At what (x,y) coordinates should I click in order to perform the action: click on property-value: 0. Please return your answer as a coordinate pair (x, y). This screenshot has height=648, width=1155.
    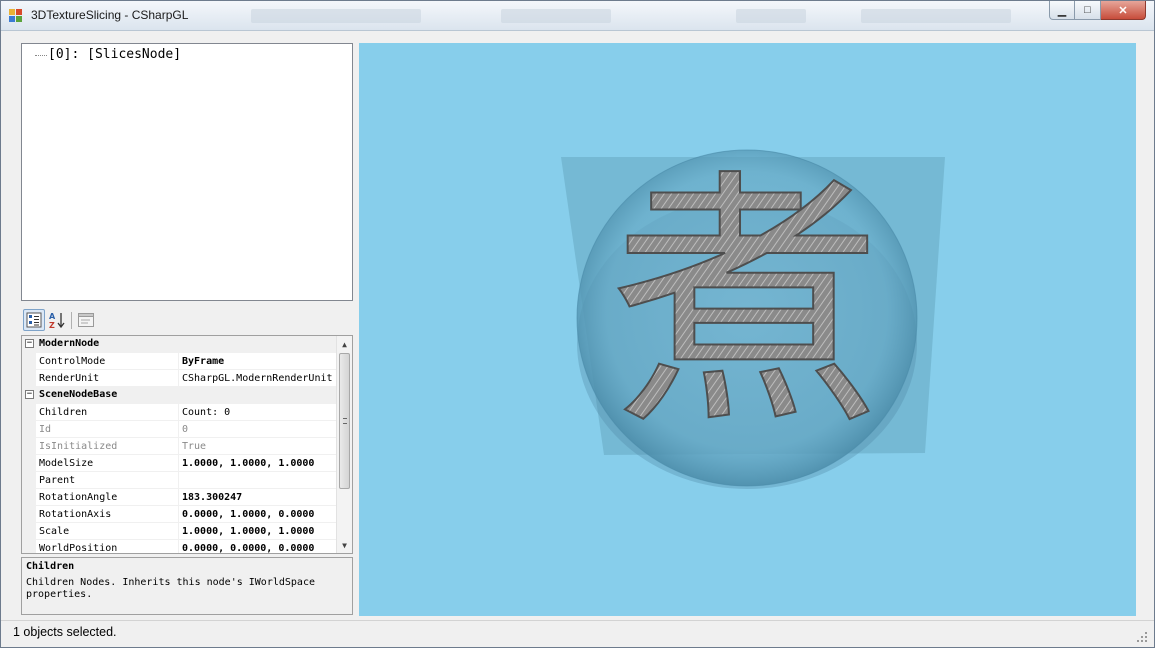
    Looking at the image, I should click on (185, 429).